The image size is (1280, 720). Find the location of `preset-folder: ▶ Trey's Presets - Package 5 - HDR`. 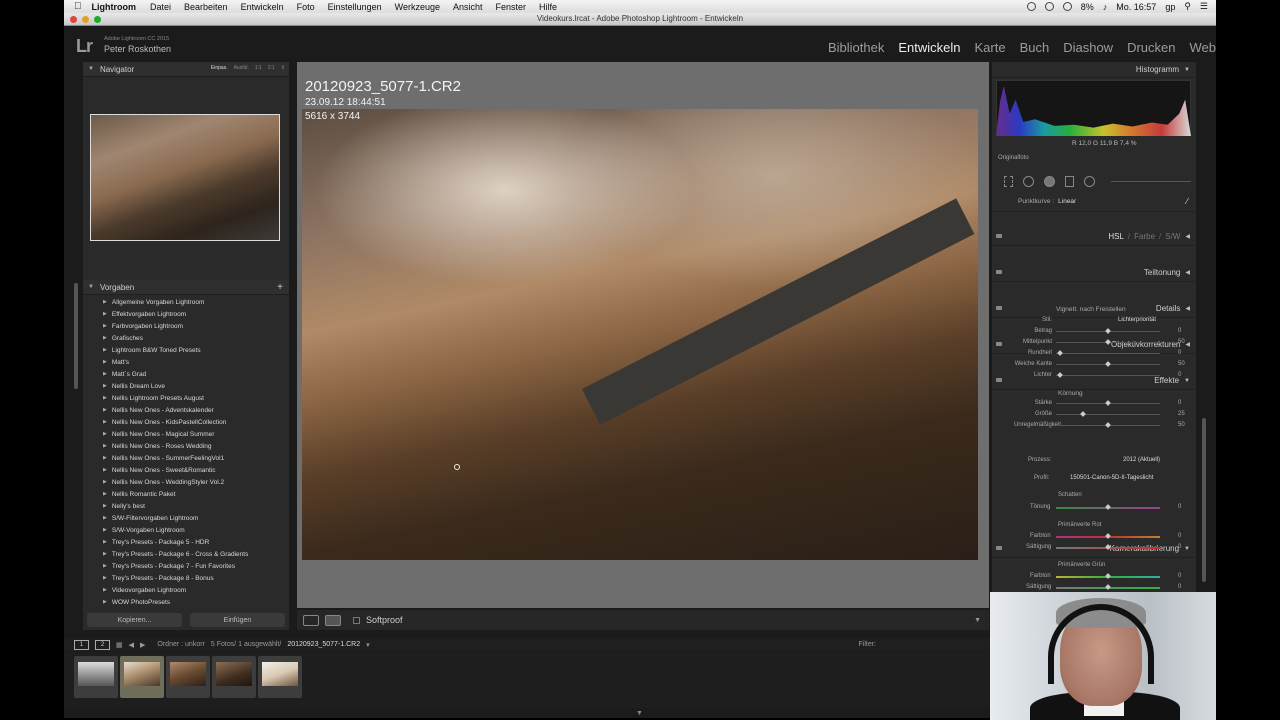

preset-folder: ▶ Trey's Presets - Package 5 - HDR is located at coordinates (186, 542).